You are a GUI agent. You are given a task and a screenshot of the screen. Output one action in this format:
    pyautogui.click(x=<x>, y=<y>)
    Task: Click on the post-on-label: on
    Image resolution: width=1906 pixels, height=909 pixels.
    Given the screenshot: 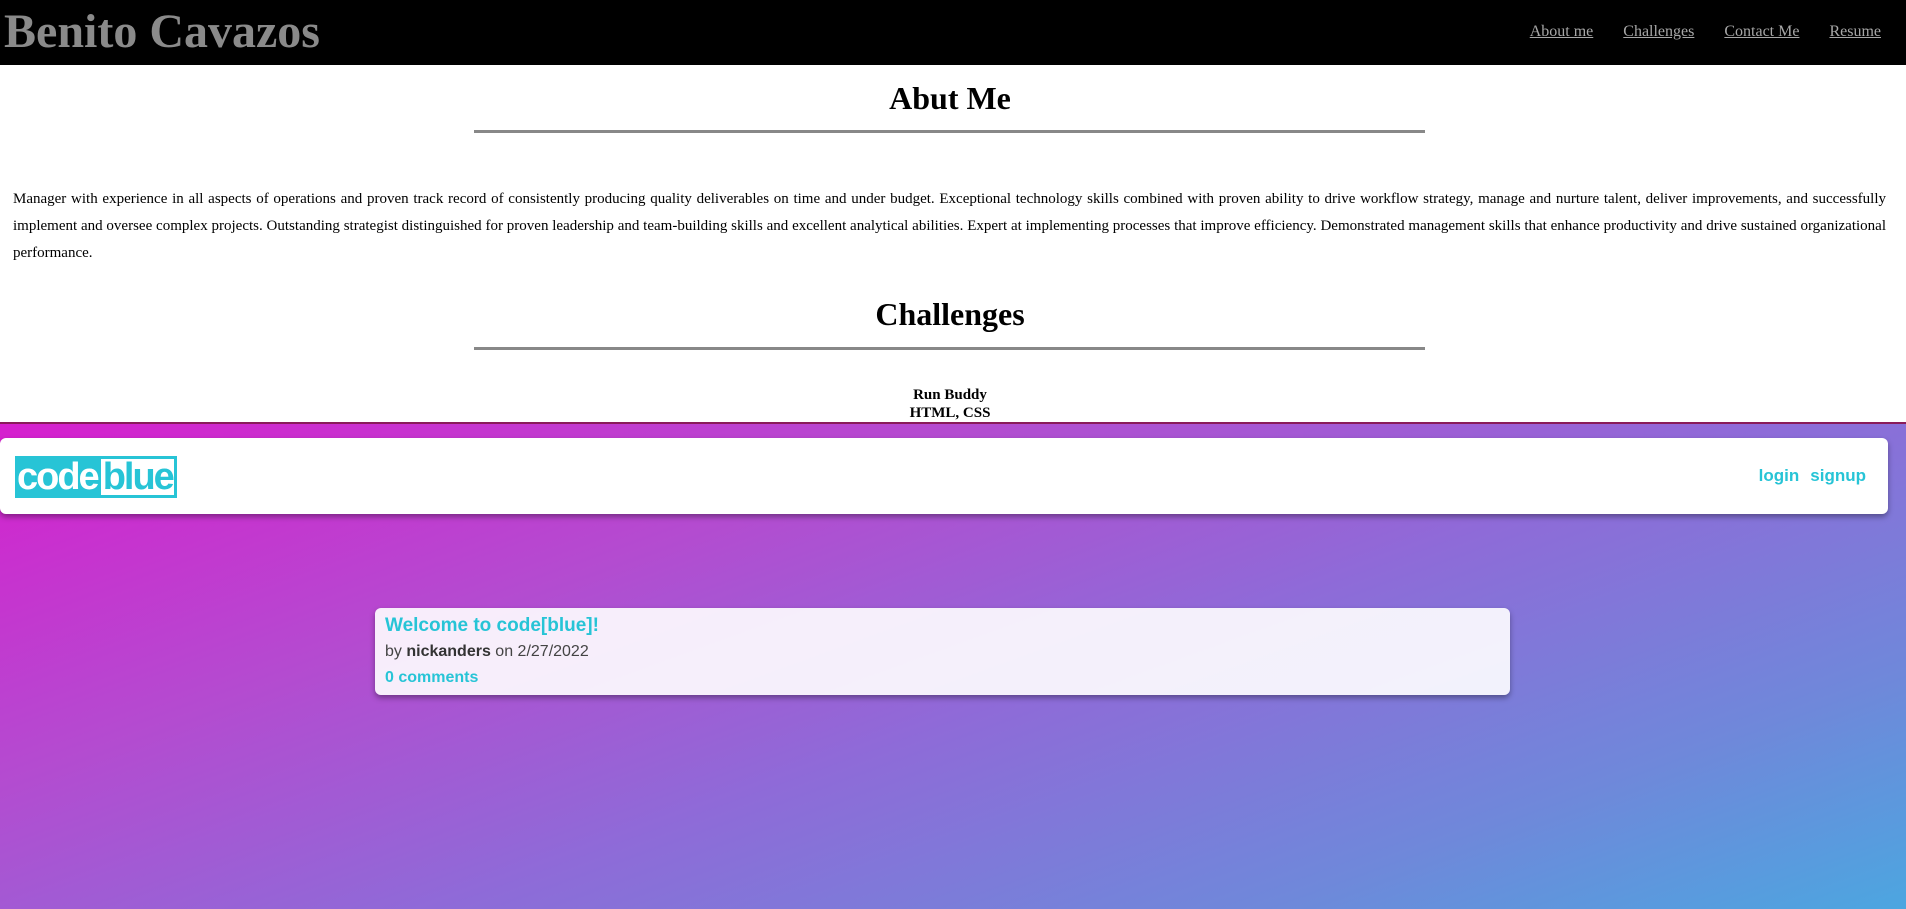 What is the action you would take?
    pyautogui.click(x=504, y=651)
    